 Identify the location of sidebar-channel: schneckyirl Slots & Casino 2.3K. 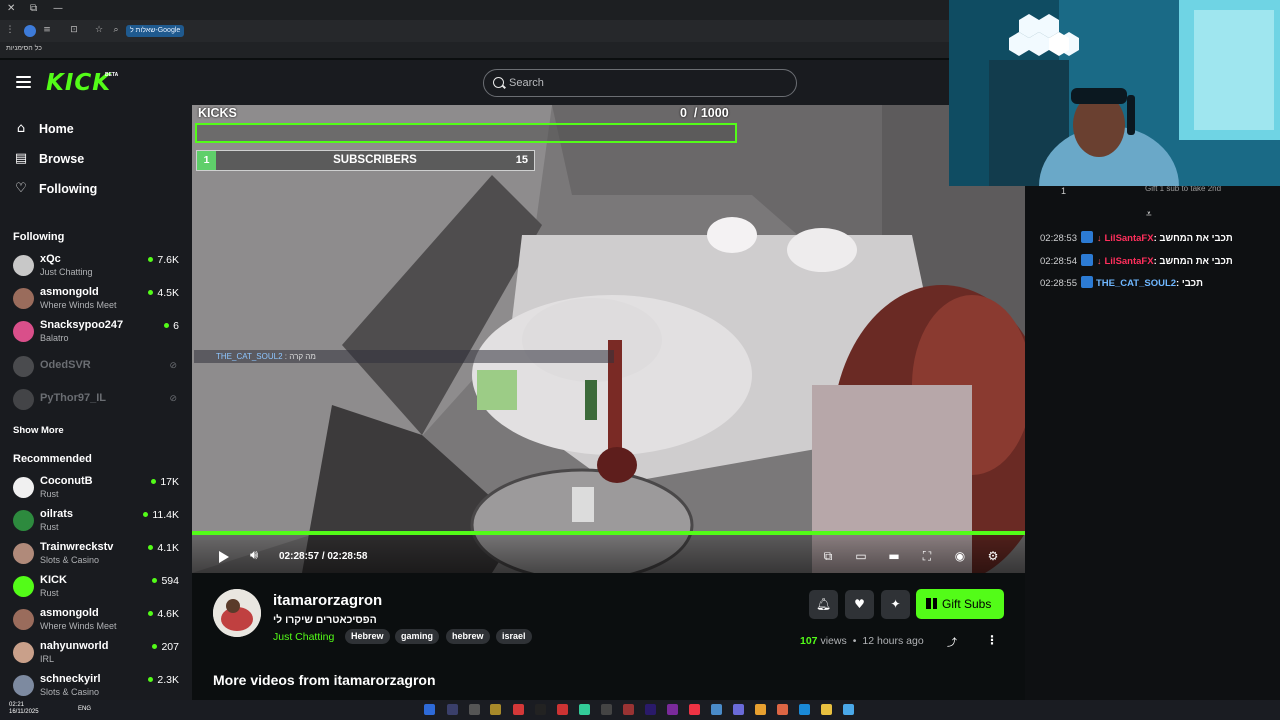
(98, 685).